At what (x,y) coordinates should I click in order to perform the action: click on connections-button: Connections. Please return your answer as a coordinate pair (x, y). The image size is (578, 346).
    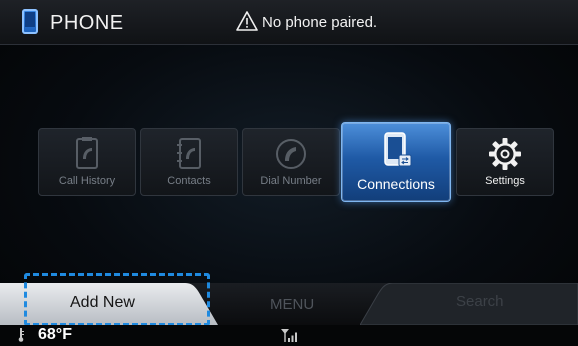
    Looking at the image, I should click on (396, 162).